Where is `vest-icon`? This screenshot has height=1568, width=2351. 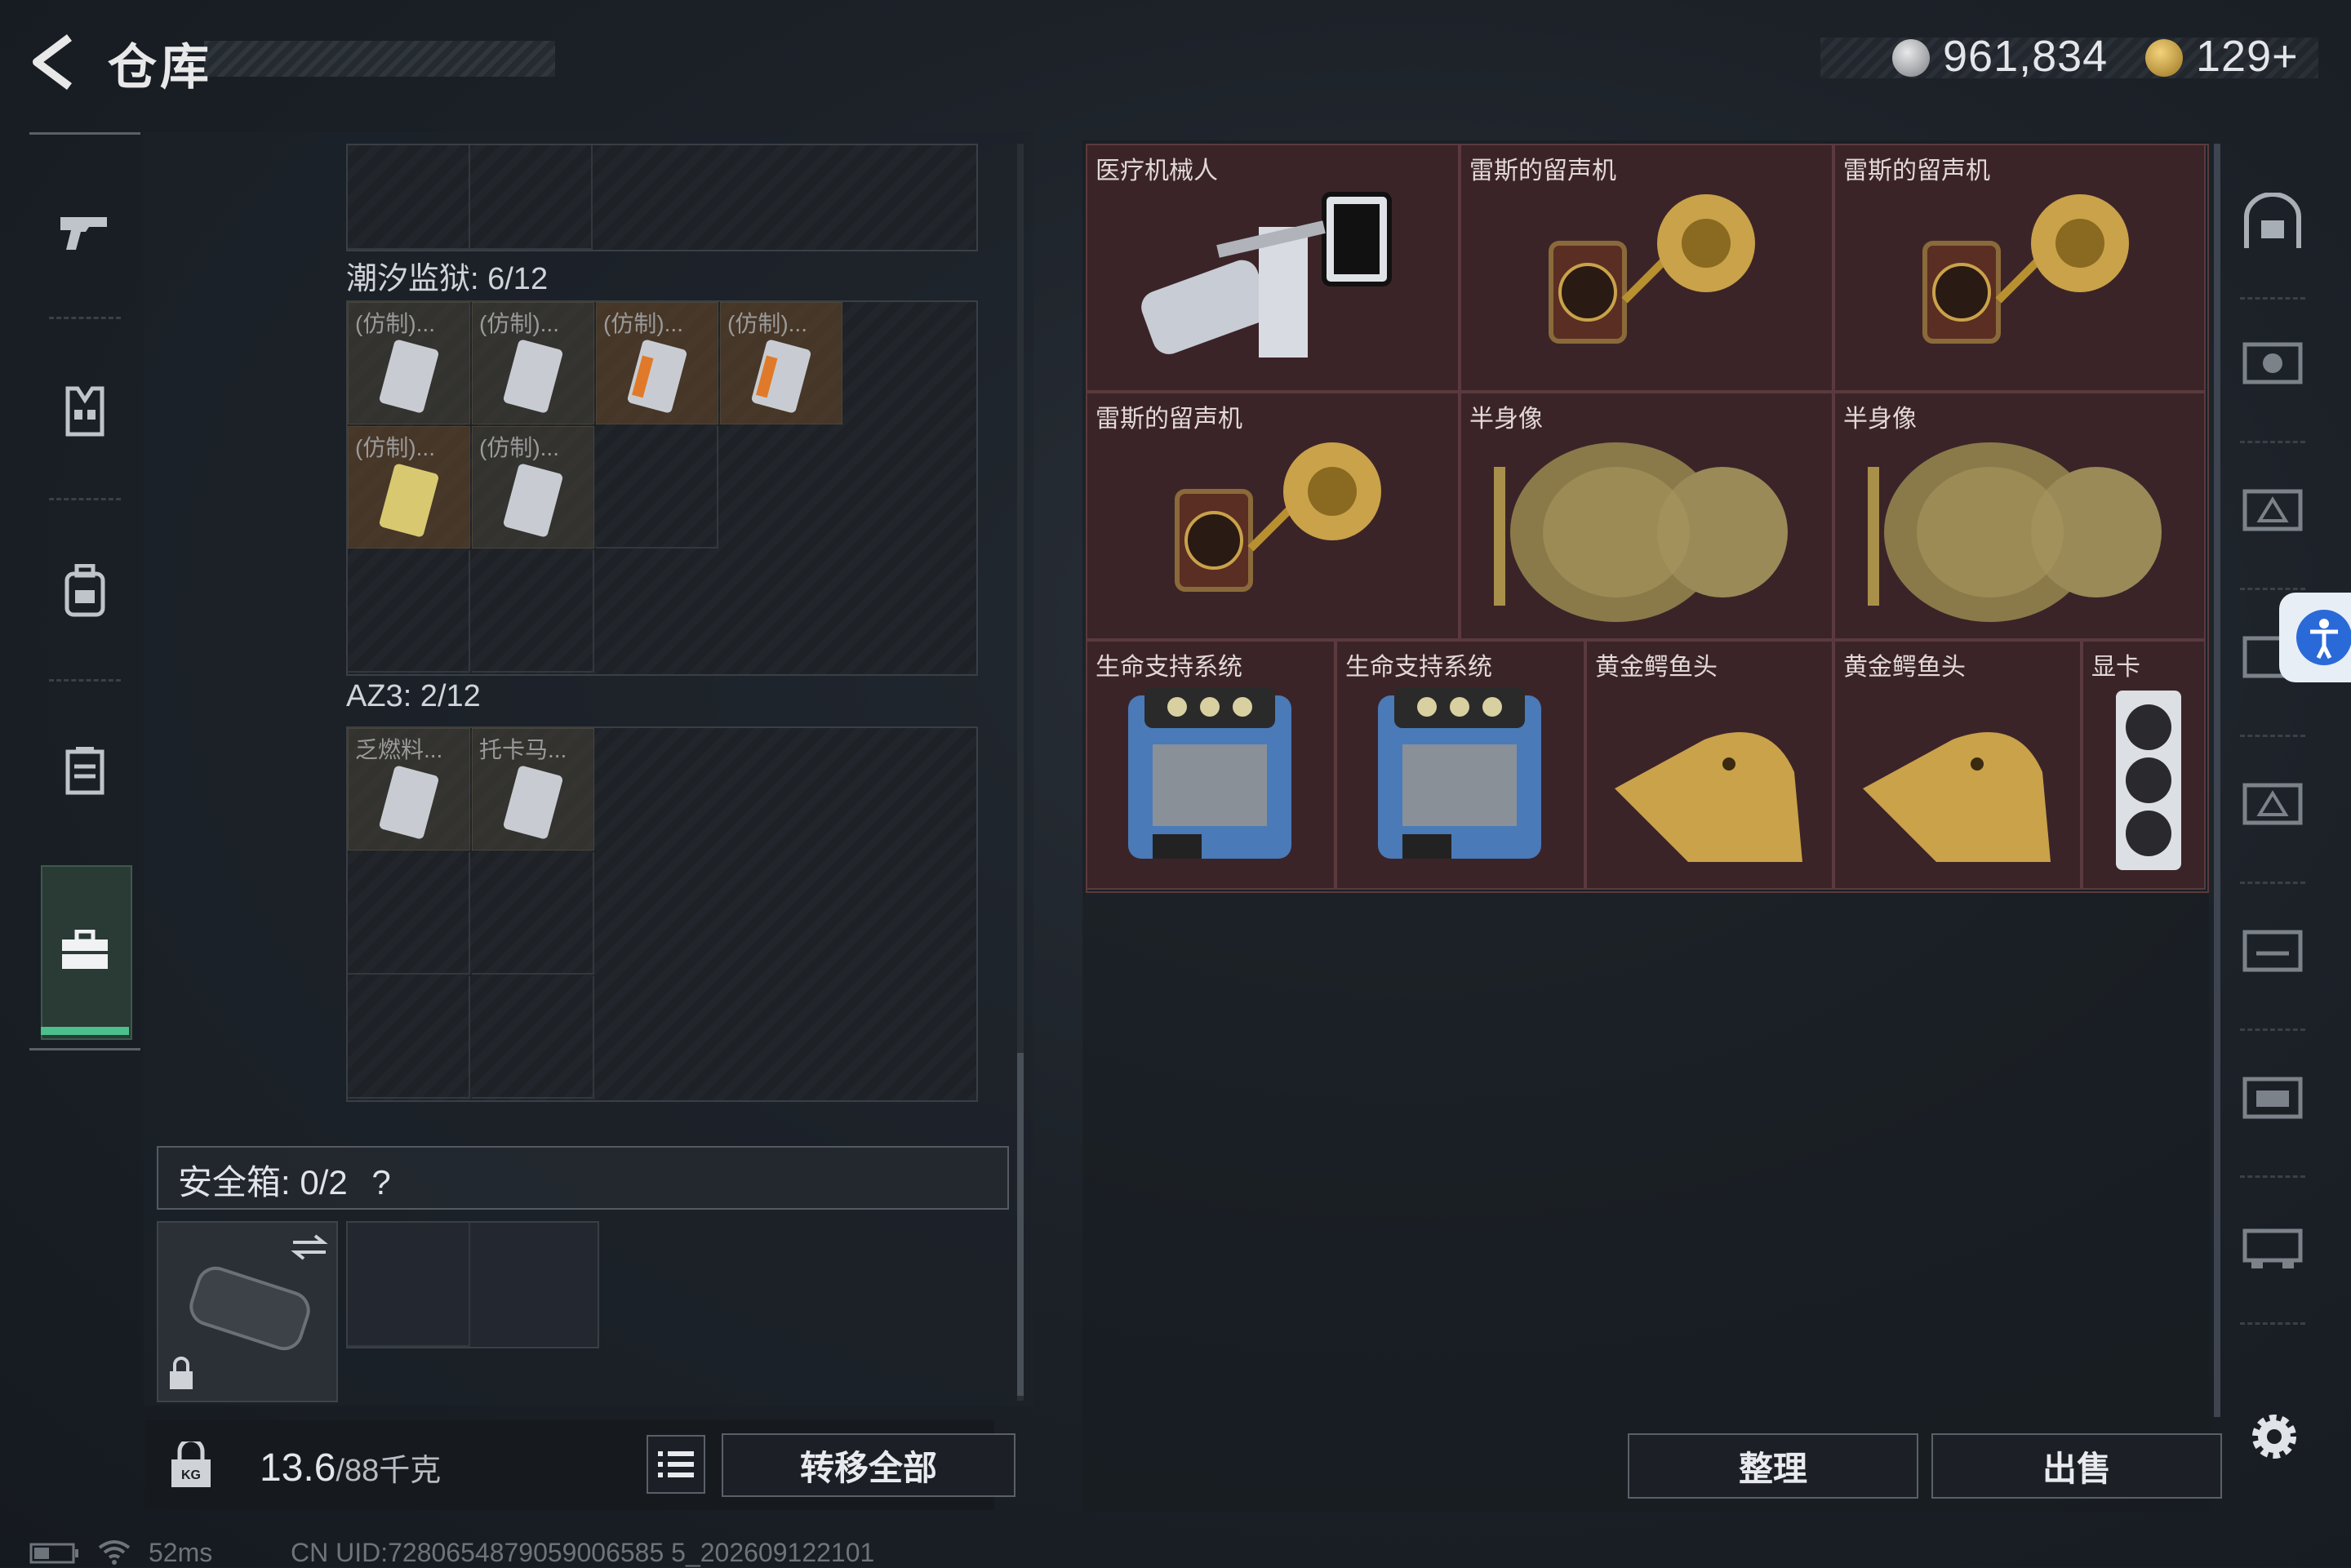
vest-icon is located at coordinates (84, 412).